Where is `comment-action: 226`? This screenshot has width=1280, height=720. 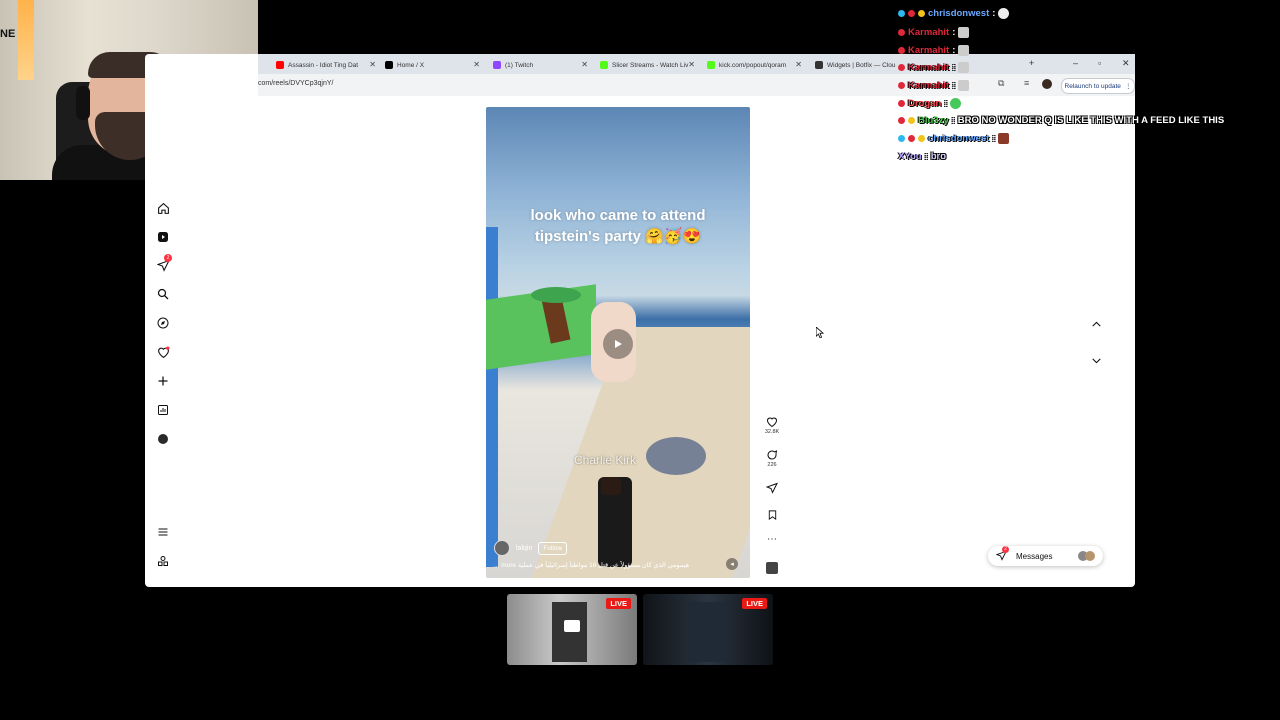
comment-action: 226 is located at coordinates (772, 458).